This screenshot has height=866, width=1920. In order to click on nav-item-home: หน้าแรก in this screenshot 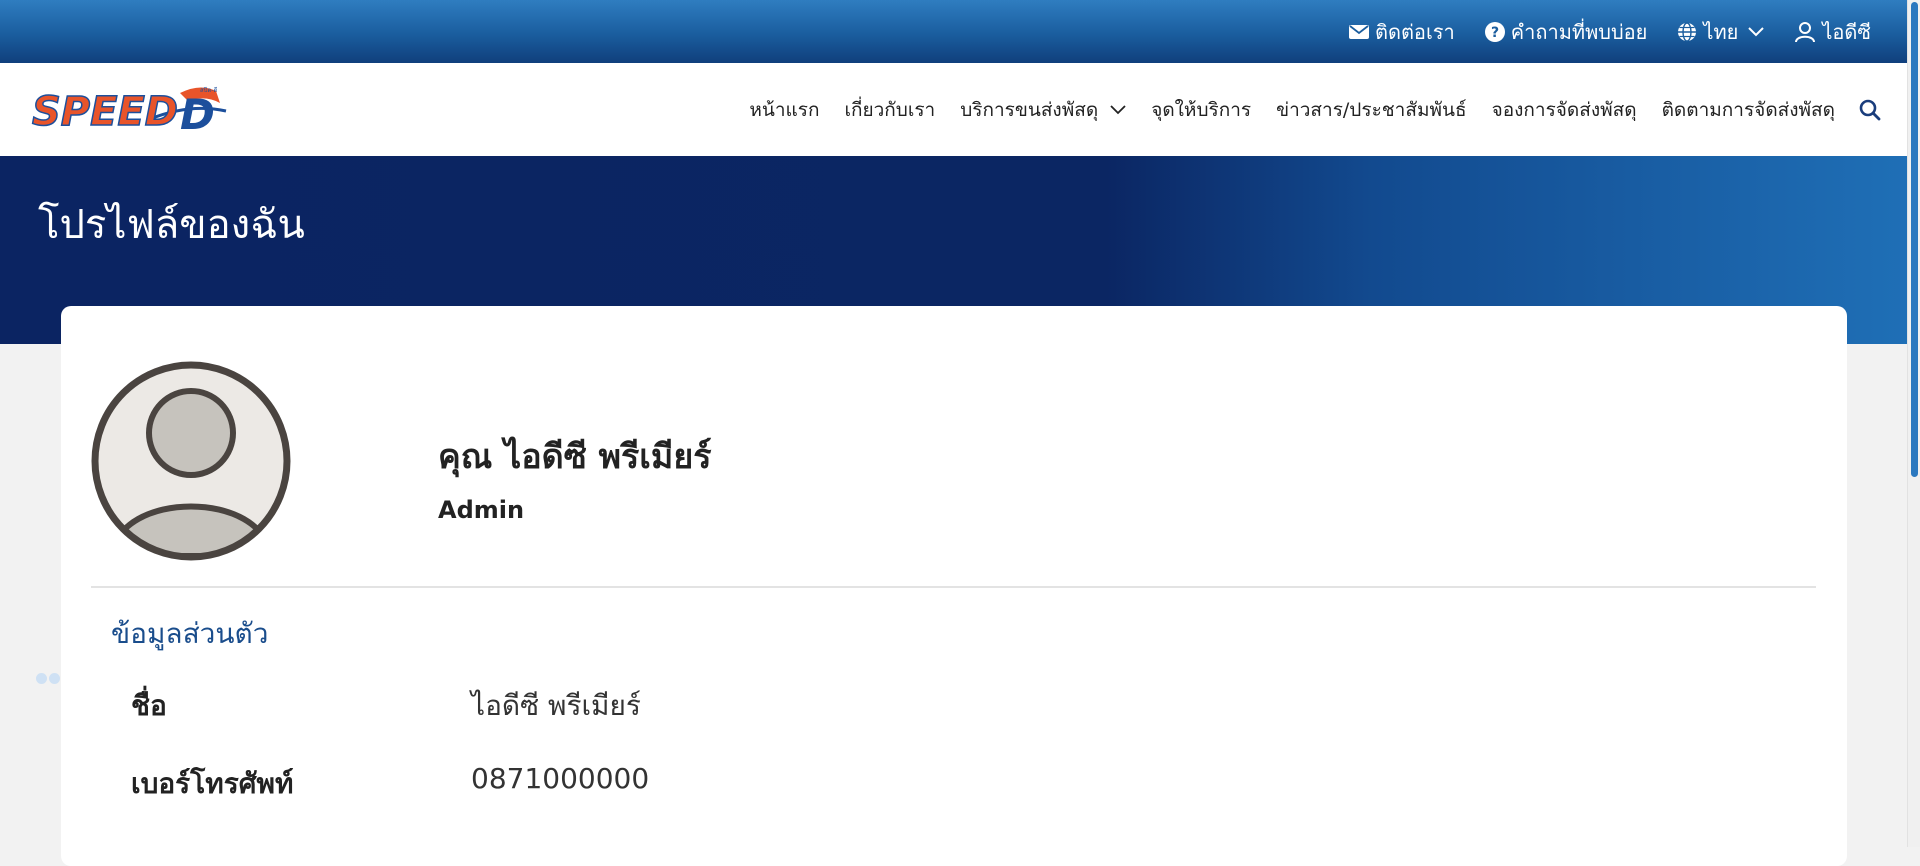, I will do `click(784, 110)`.